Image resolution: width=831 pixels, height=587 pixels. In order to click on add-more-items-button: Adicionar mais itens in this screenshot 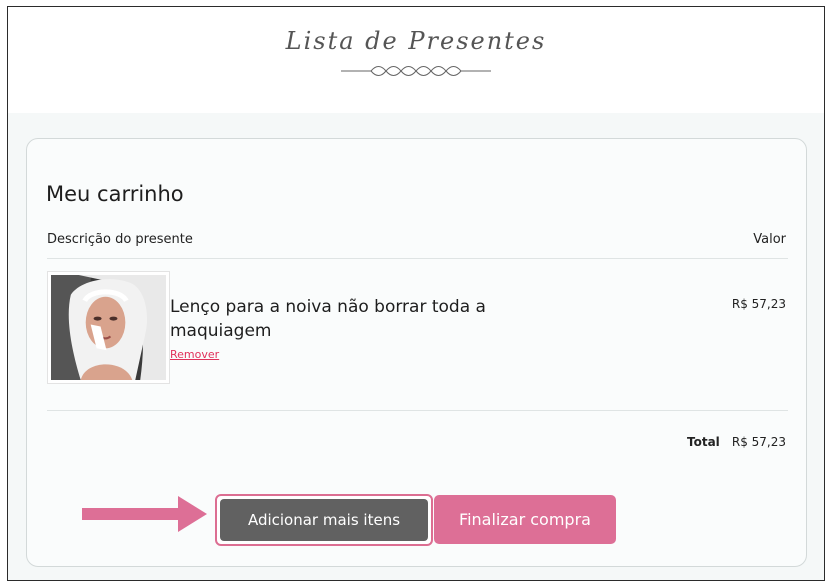, I will do `click(324, 520)`.